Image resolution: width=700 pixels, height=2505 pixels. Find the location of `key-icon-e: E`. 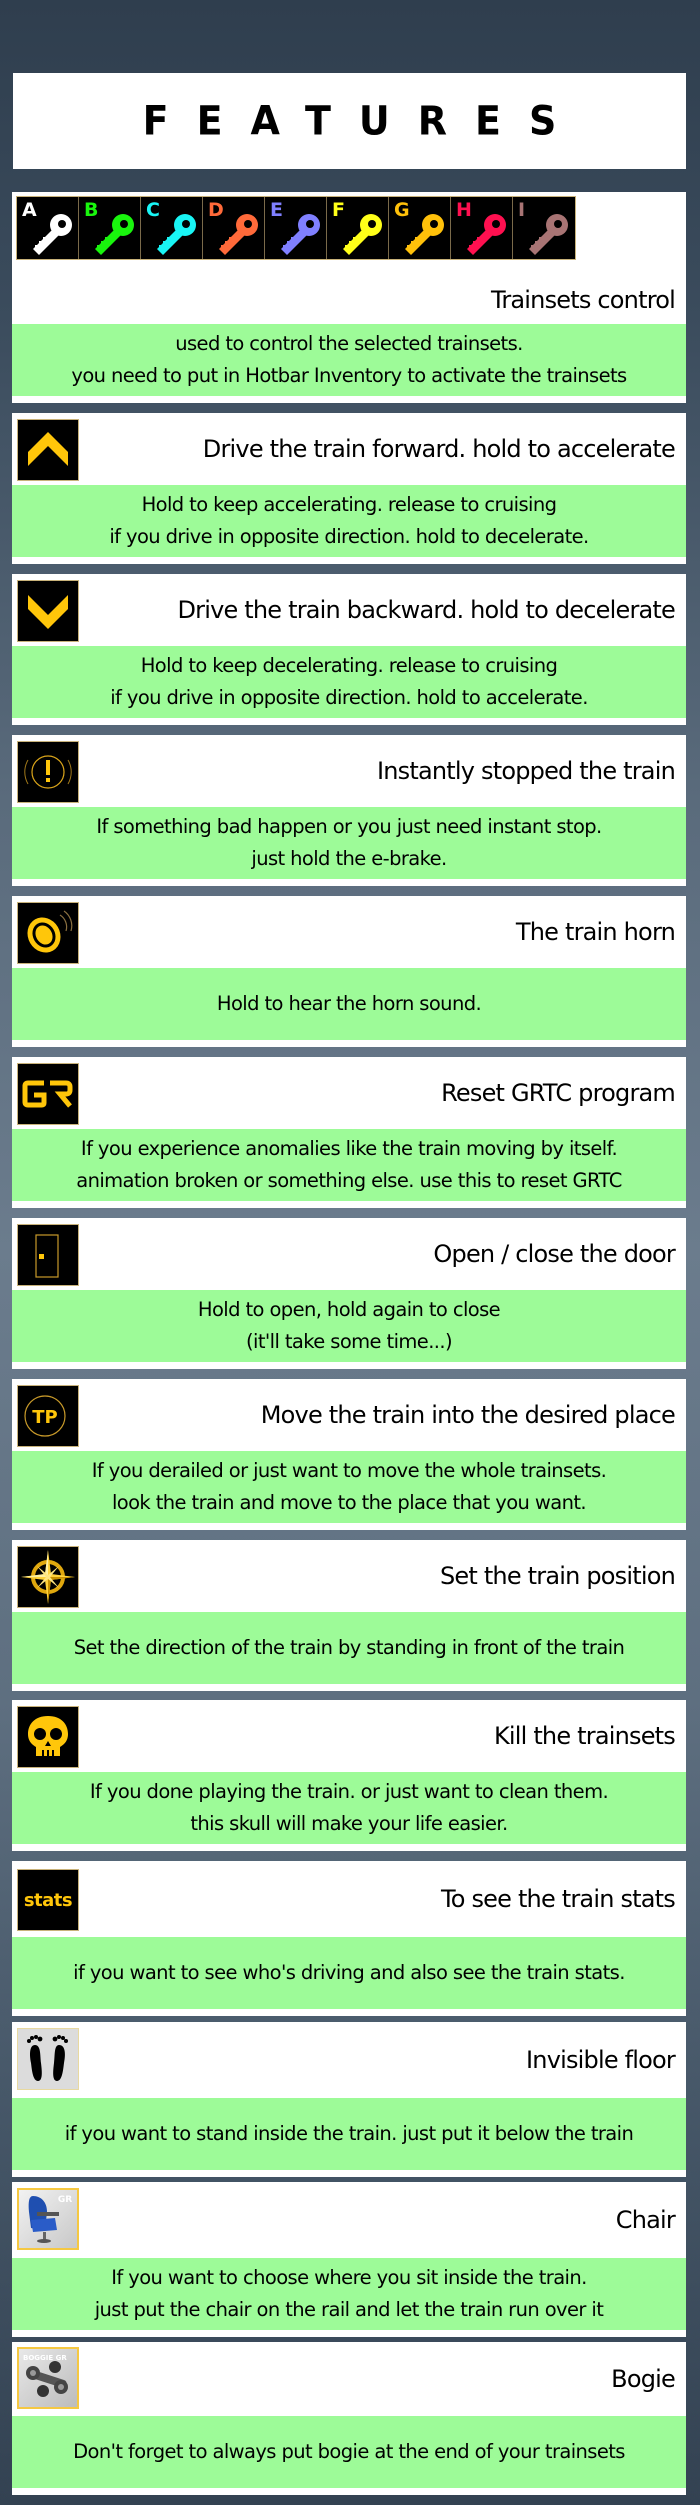

key-icon-e: E is located at coordinates (296, 228).